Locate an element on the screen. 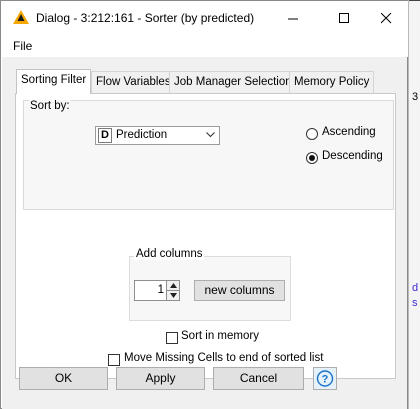  sort-in-memory-checkbox is located at coordinates (172, 338).